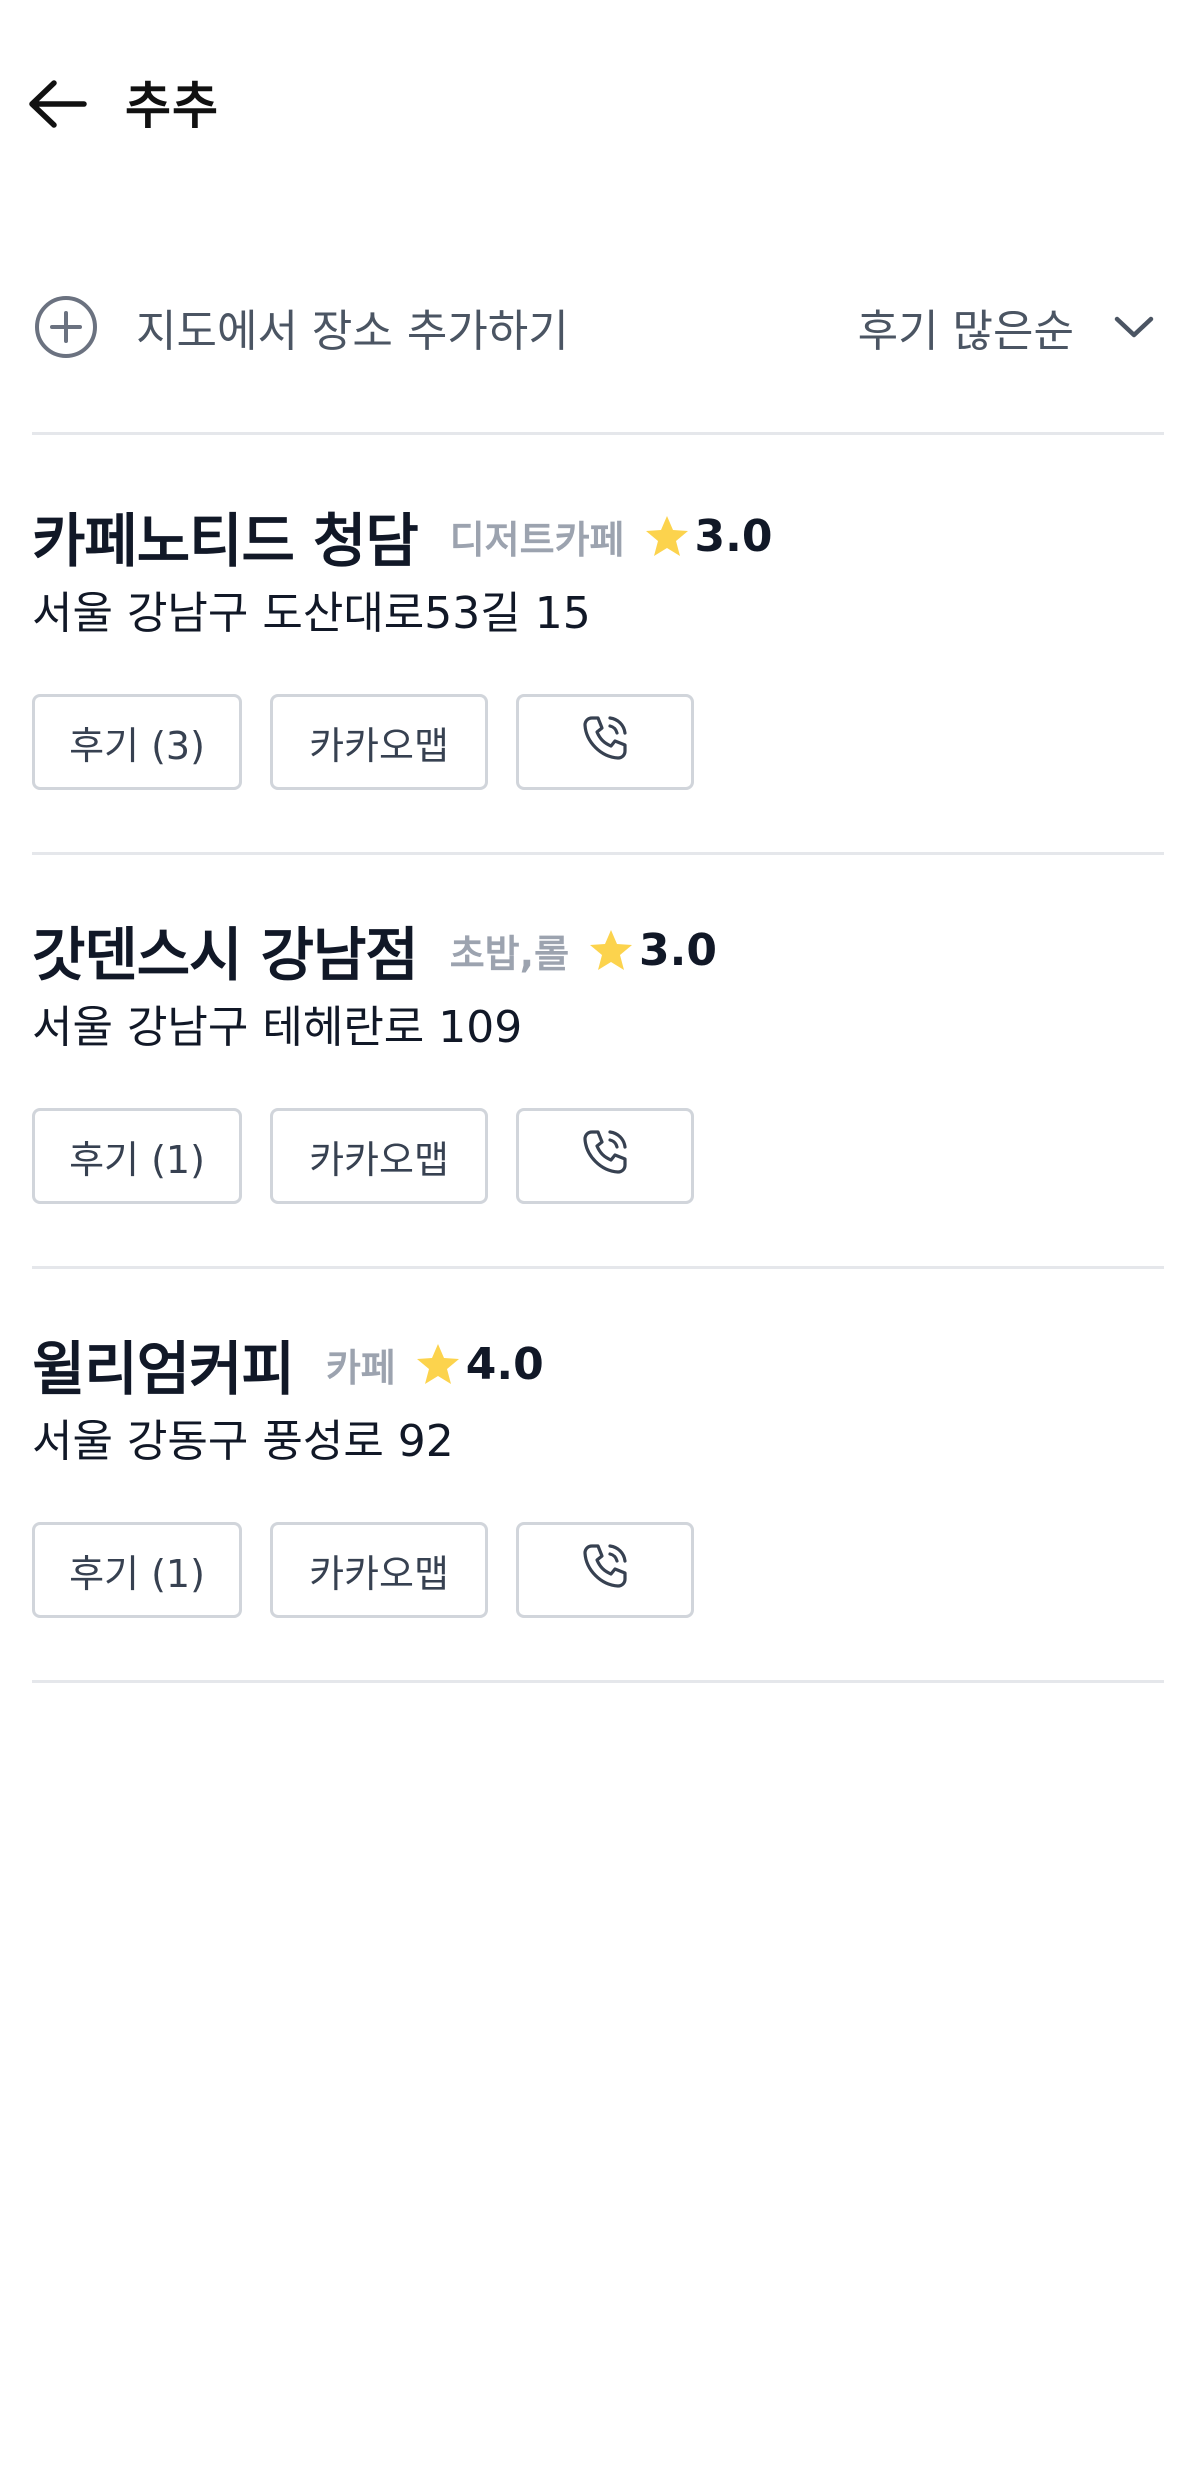 The height and width of the screenshot is (2485, 1200). Describe the element at coordinates (360, 1367) in the screenshot. I see `place-category: 카페` at that location.